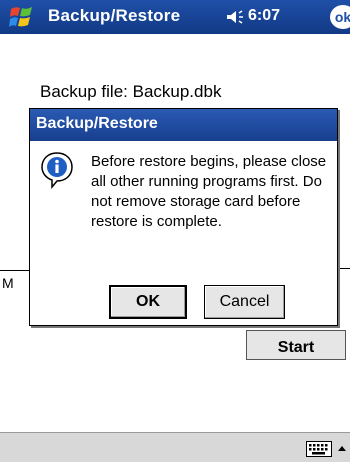 Image resolution: width=350 pixels, height=462 pixels. Describe the element at coordinates (342, 449) in the screenshot. I see `triangle-up-icon` at that location.